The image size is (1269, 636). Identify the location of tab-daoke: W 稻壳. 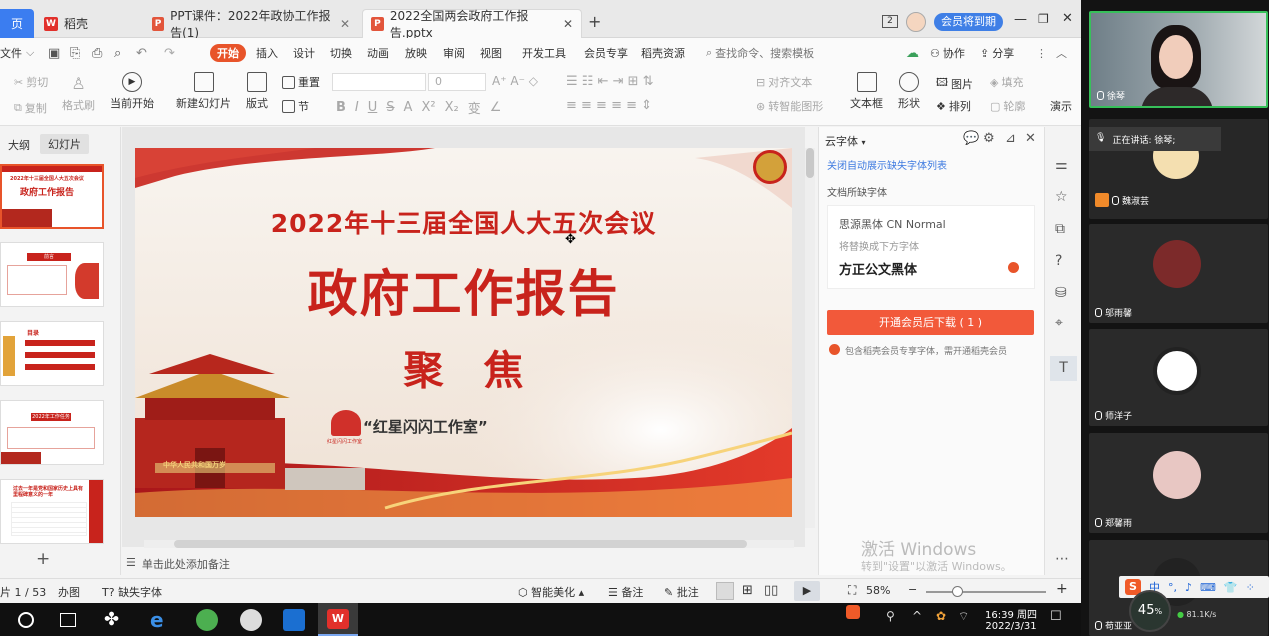
(86, 23).